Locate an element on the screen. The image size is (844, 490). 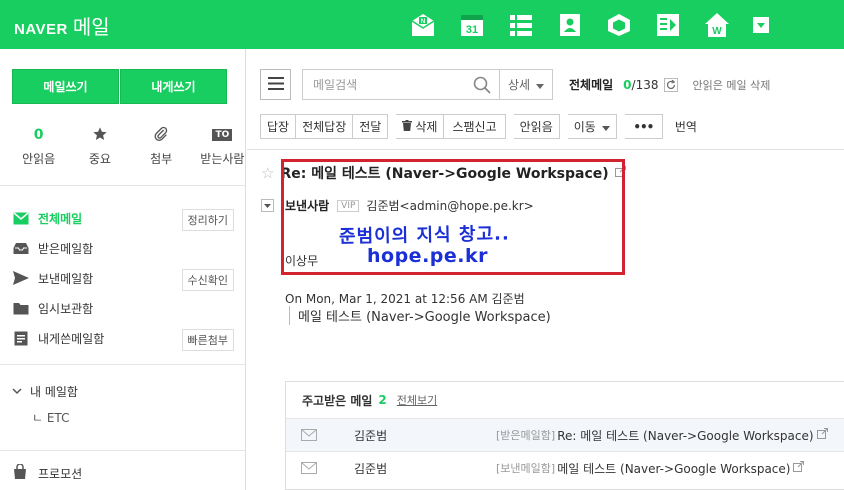
quick-attachment: 첨부 is located at coordinates (161, 146).